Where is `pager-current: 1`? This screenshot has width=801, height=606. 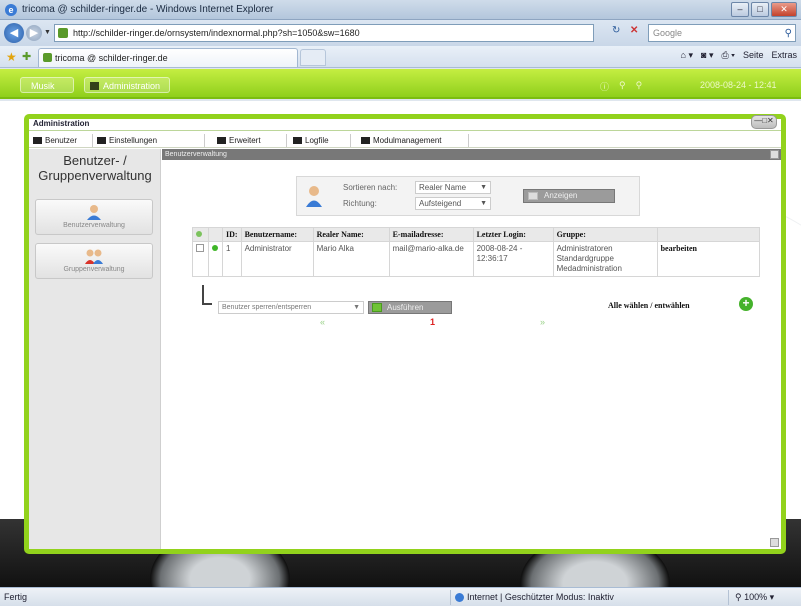
pager-current: 1 is located at coordinates (432, 322).